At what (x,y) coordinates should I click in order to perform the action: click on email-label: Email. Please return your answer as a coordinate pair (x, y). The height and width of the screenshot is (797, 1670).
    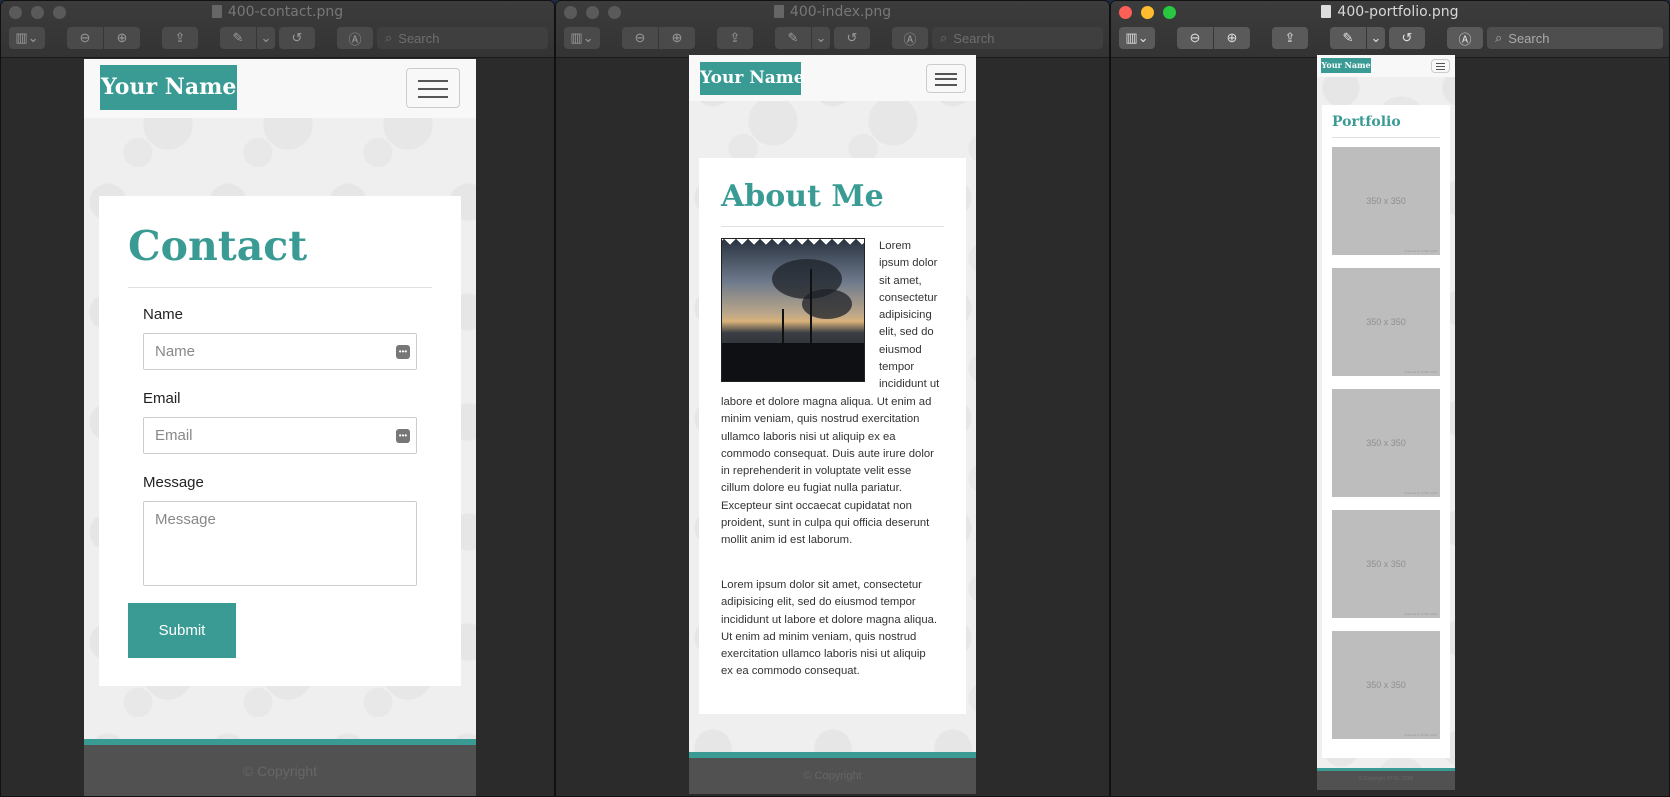
    Looking at the image, I should click on (162, 398).